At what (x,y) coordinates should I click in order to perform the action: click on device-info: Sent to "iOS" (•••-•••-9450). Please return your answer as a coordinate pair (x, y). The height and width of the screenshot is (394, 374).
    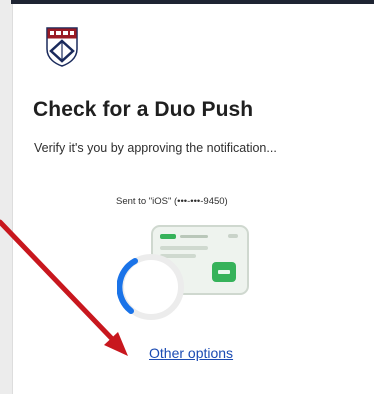
    Looking at the image, I should click on (172, 201).